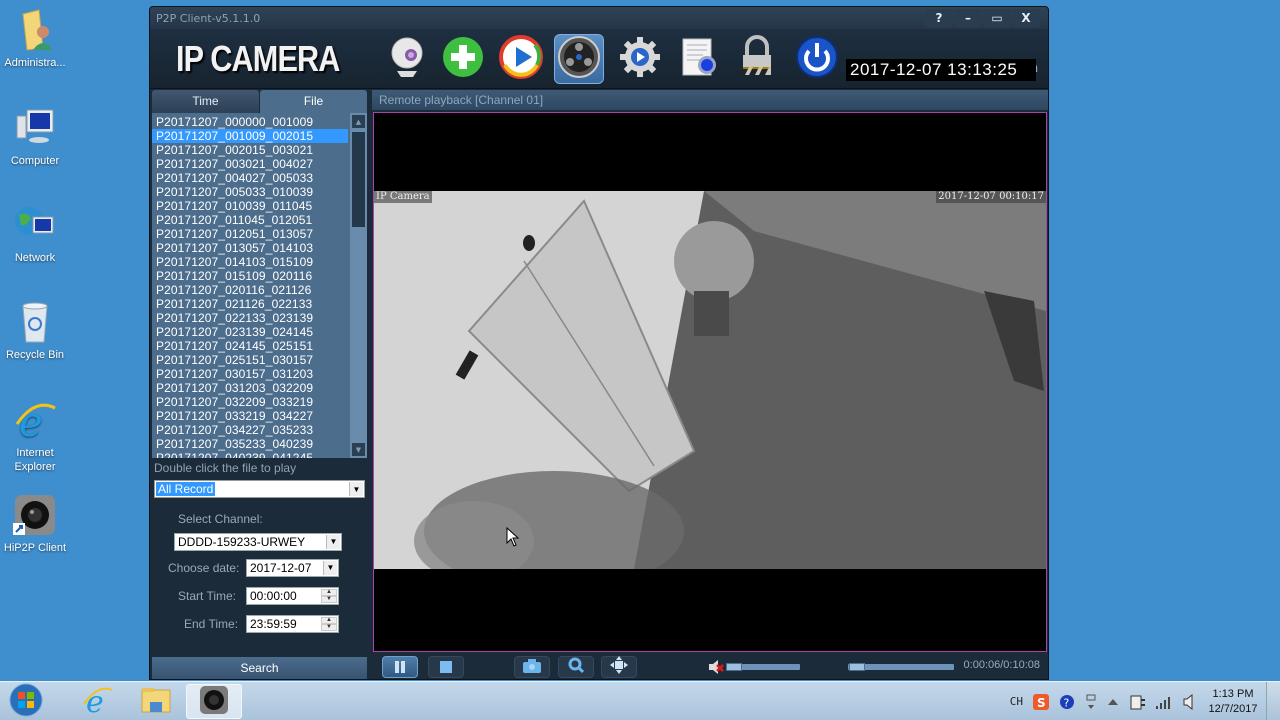 This screenshot has height=720, width=1280. Describe the element at coordinates (250, 346) in the screenshot. I see `file-list-item: P20171207_024145_025151` at that location.